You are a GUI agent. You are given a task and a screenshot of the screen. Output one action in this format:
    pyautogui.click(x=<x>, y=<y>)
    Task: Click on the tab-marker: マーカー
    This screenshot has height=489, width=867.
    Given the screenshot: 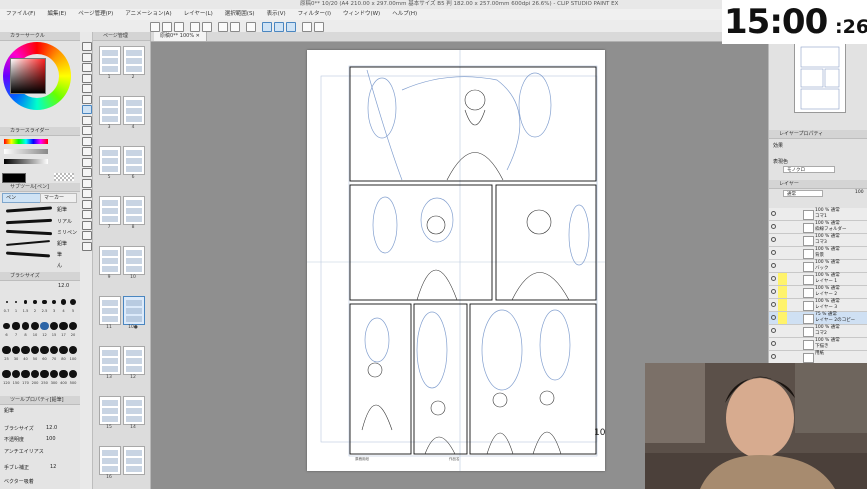 What is the action you would take?
    pyautogui.click(x=58, y=198)
    